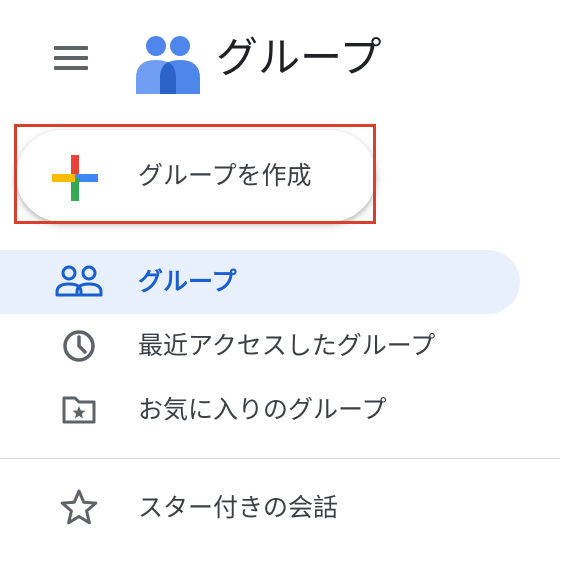 The image size is (578, 576). I want to click on nav-item-label: お気に入りのグループ, so click(262, 409).